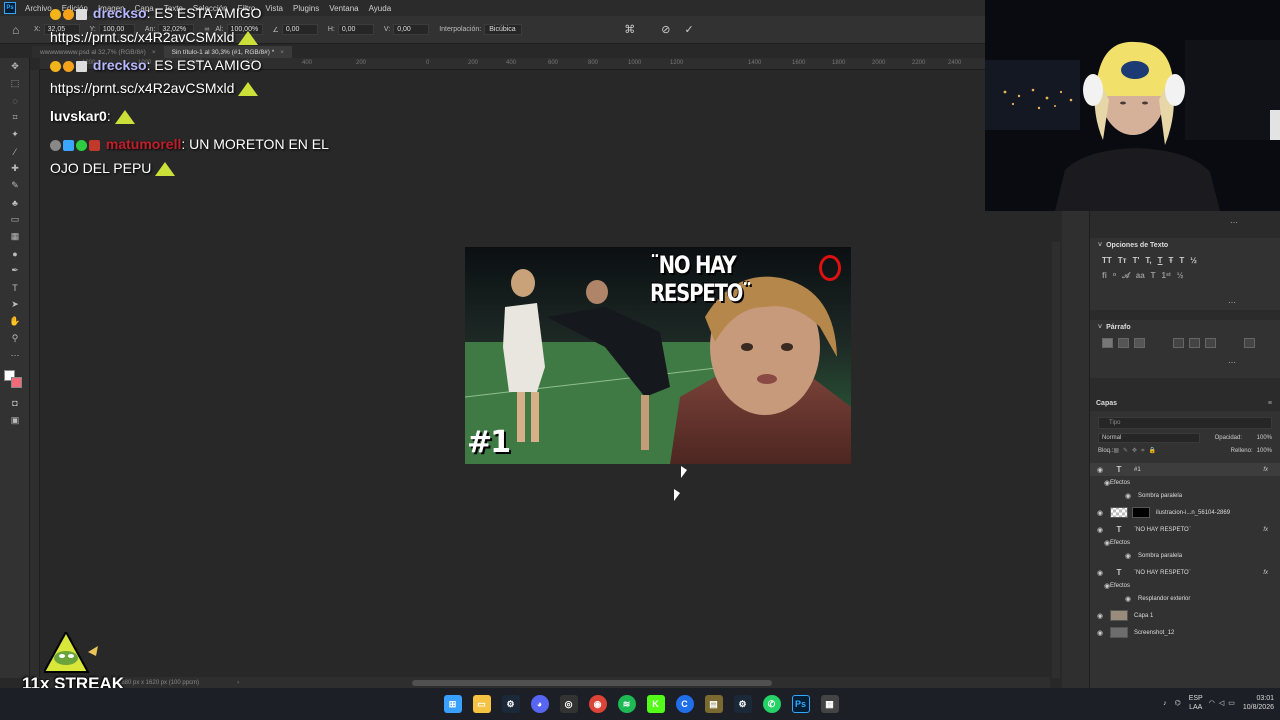 The width and height of the screenshot is (1280, 720). I want to click on justify-left-icon, so click(1178, 343).